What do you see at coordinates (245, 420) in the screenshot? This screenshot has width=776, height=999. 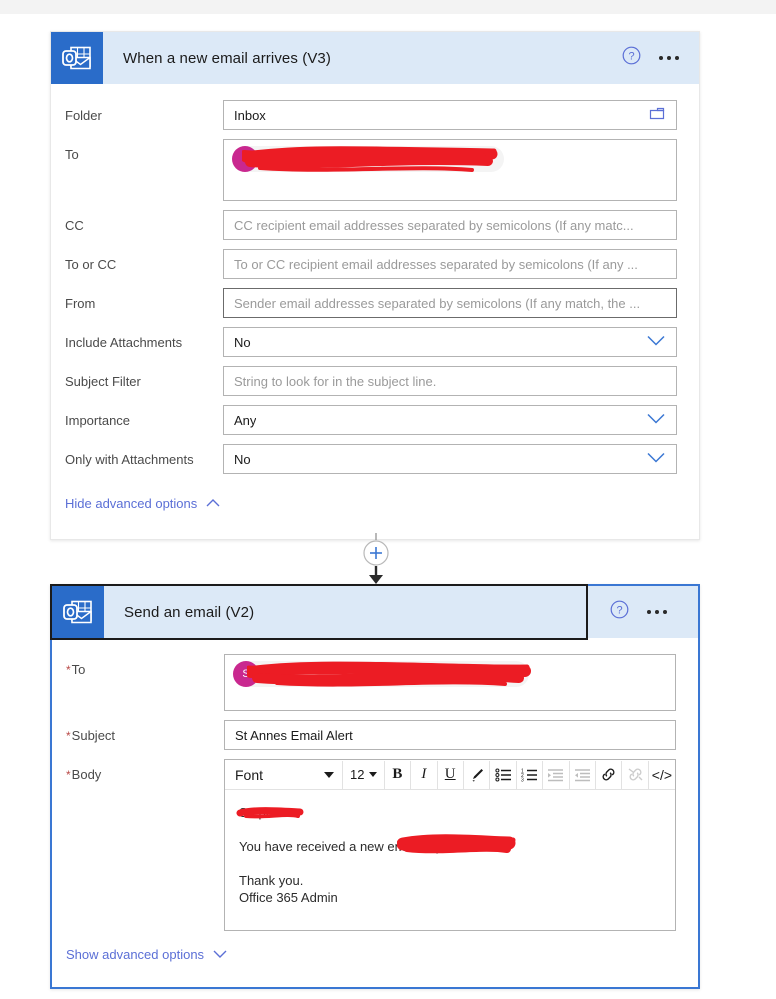 I see `importance-value: Any` at bounding box center [245, 420].